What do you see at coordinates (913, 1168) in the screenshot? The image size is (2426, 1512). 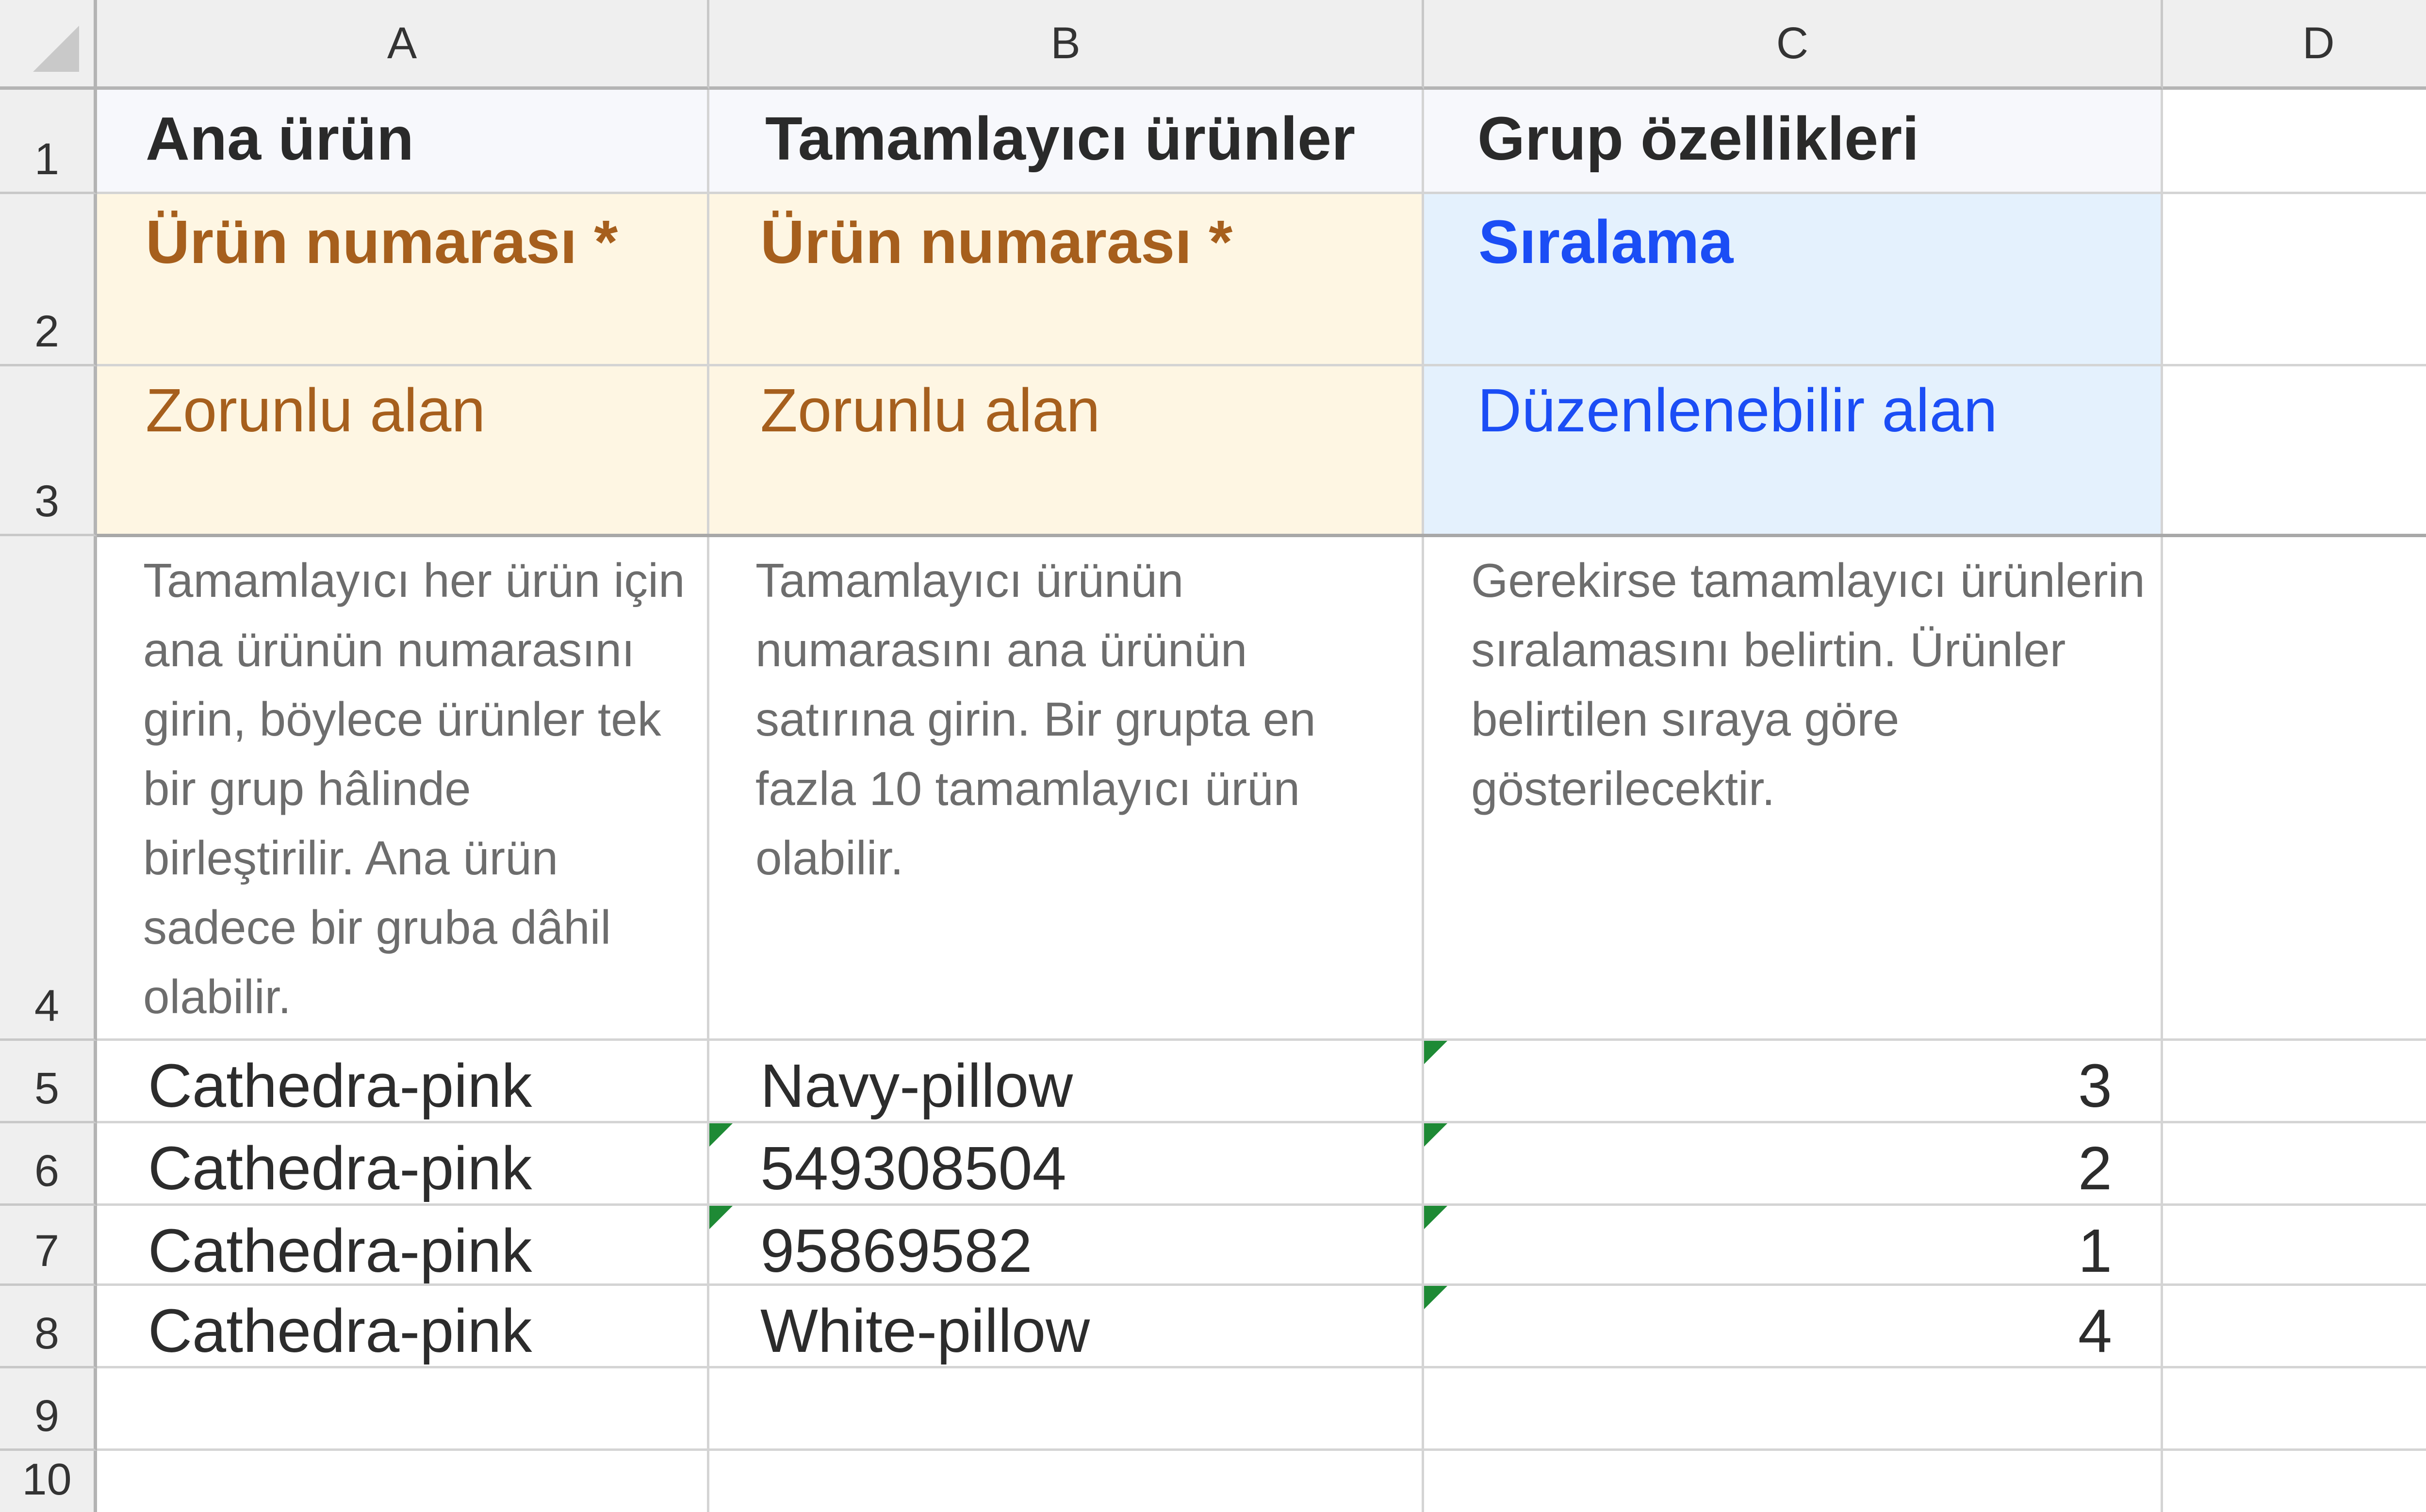 I see `cell-value: 549308504` at bounding box center [913, 1168].